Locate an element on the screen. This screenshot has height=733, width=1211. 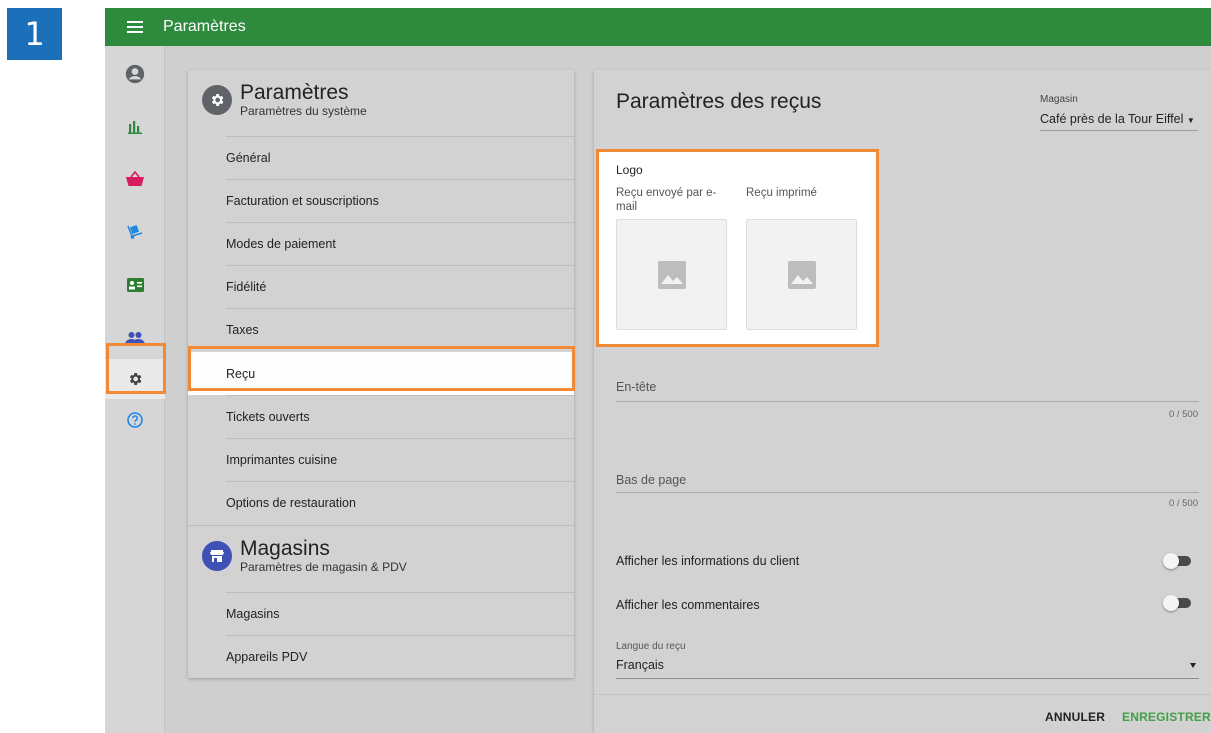
save-button: ENREGISTRER is located at coordinates (1166, 717).